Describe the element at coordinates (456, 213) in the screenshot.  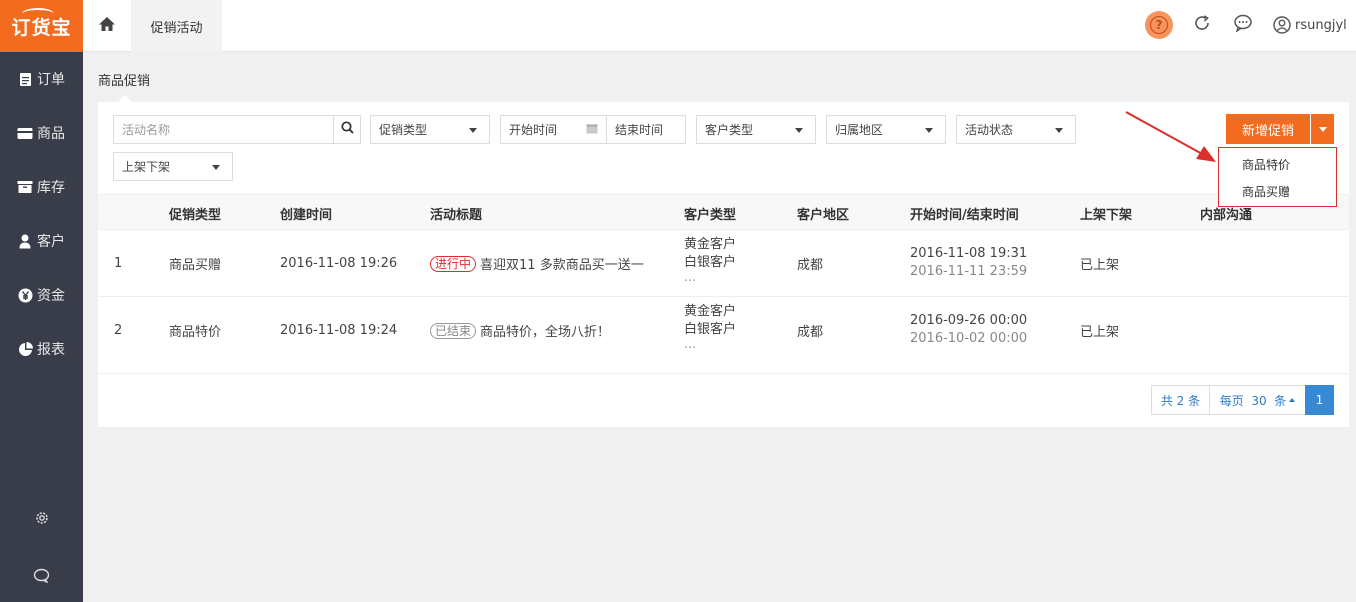
I see `column-header: 活动标题` at that location.